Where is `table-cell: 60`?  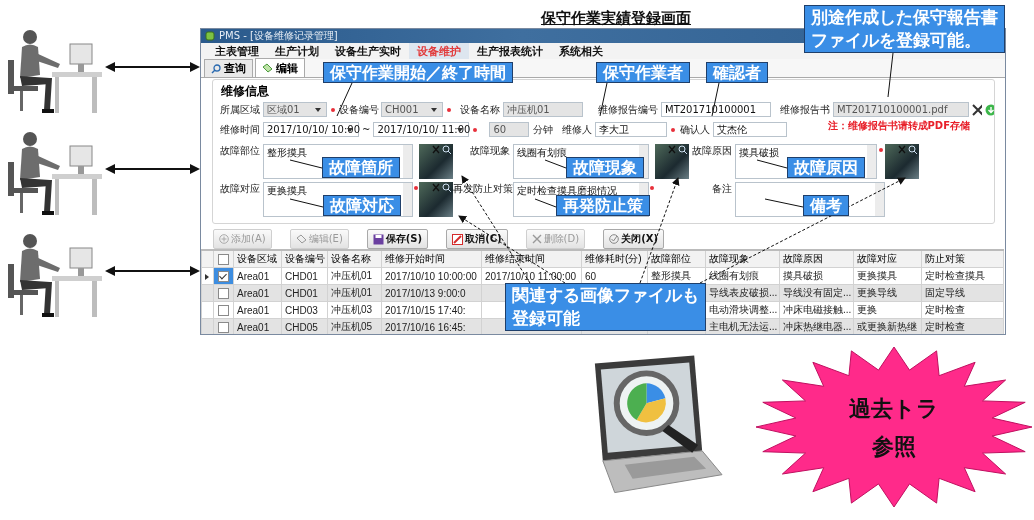 table-cell: 60 is located at coordinates (591, 276).